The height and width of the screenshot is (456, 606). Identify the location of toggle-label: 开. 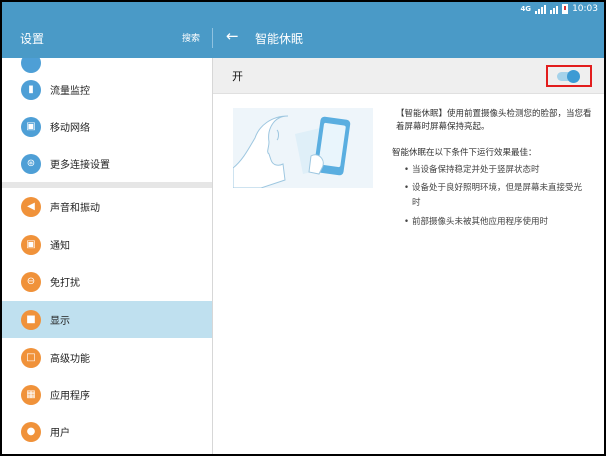
(237, 76).